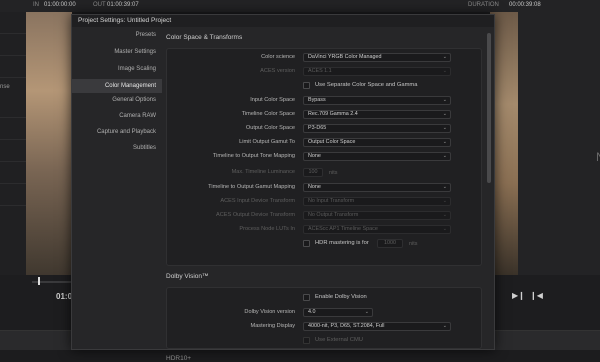 Image resolution: width=600 pixels, height=362 pixels. Describe the element at coordinates (377, 187) in the screenshot. I see `gamut-mapping-dropdown: None ⌄` at that location.